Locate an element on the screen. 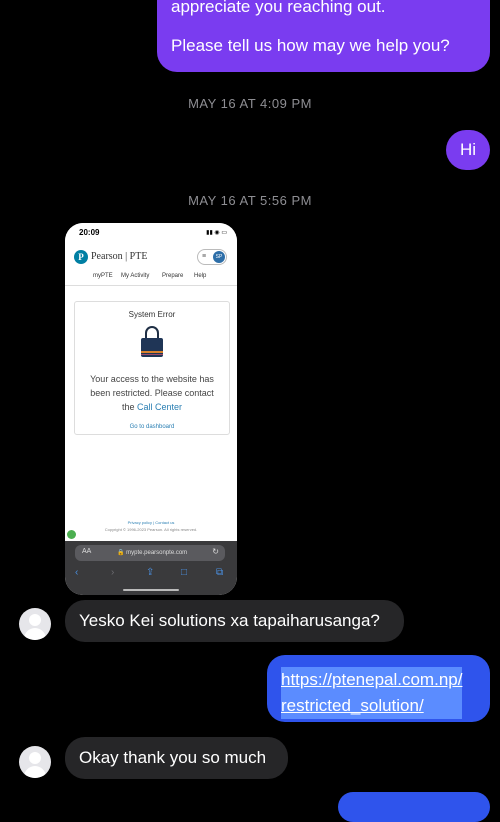  forward-icon: › is located at coordinates (113, 572).